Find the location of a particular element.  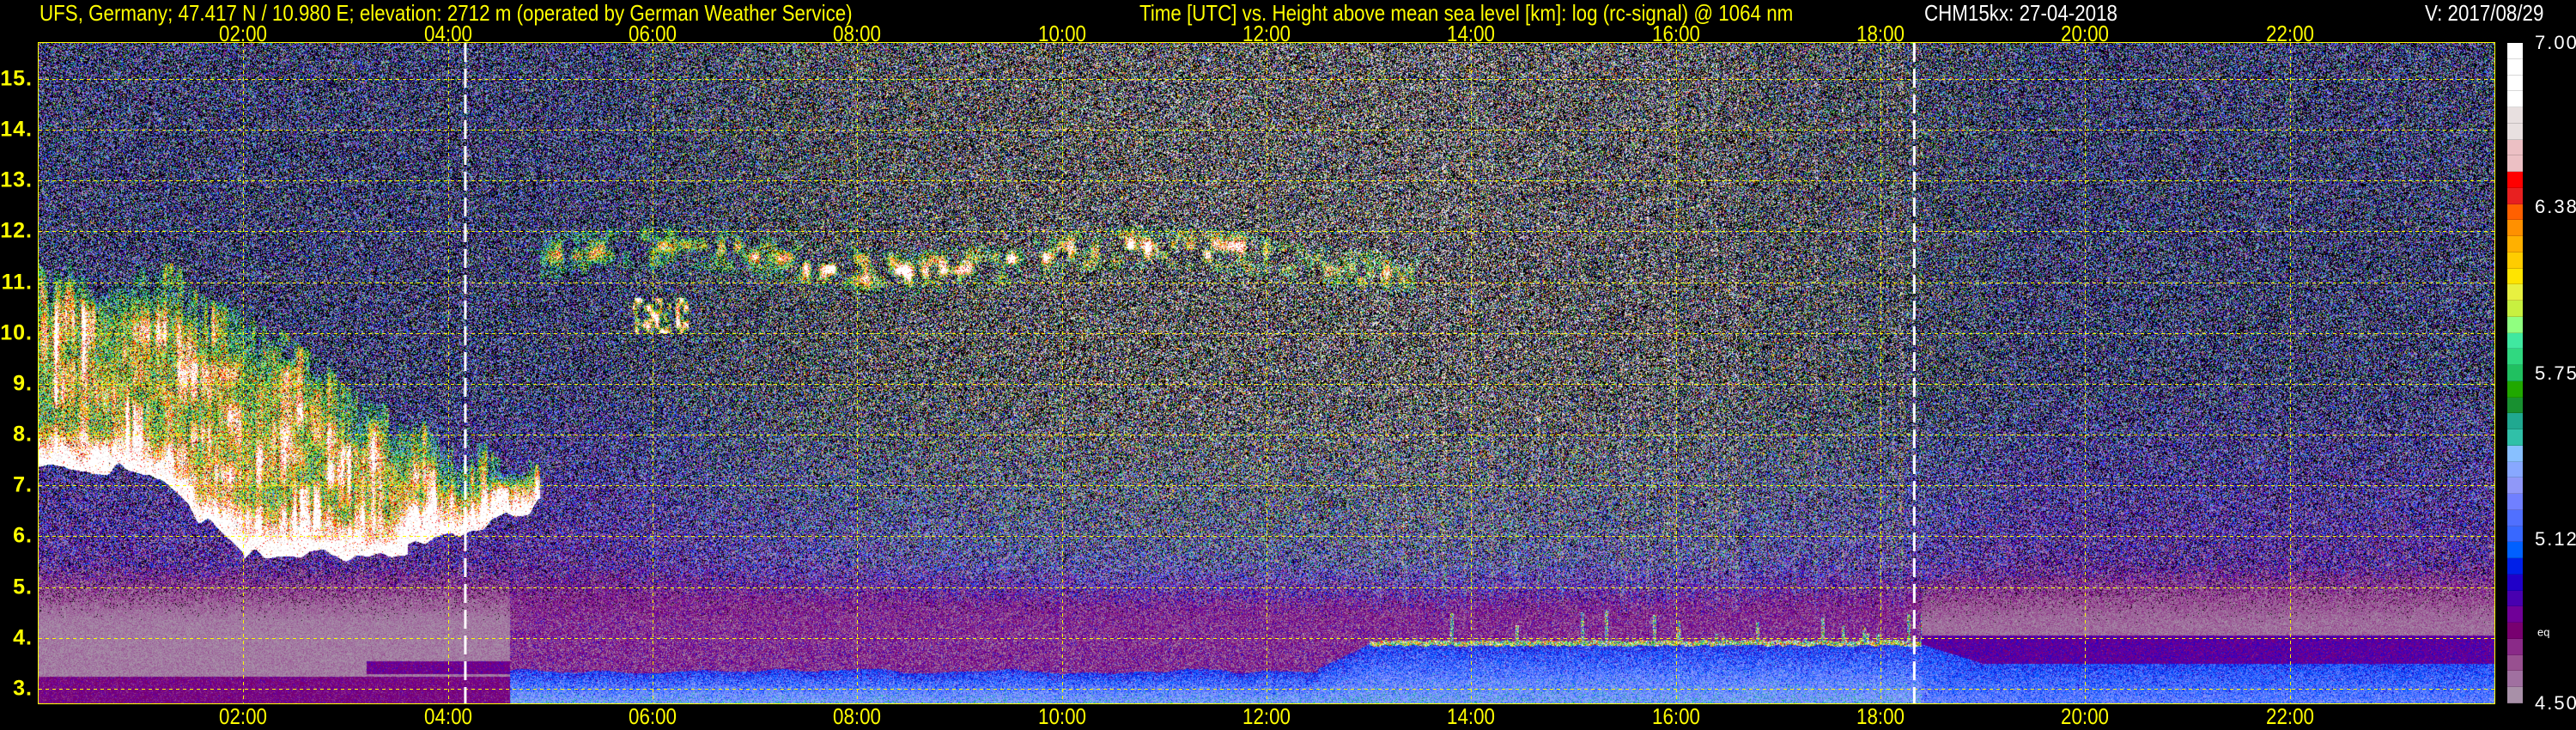

colorbar-note: eq is located at coordinates (2544, 632).